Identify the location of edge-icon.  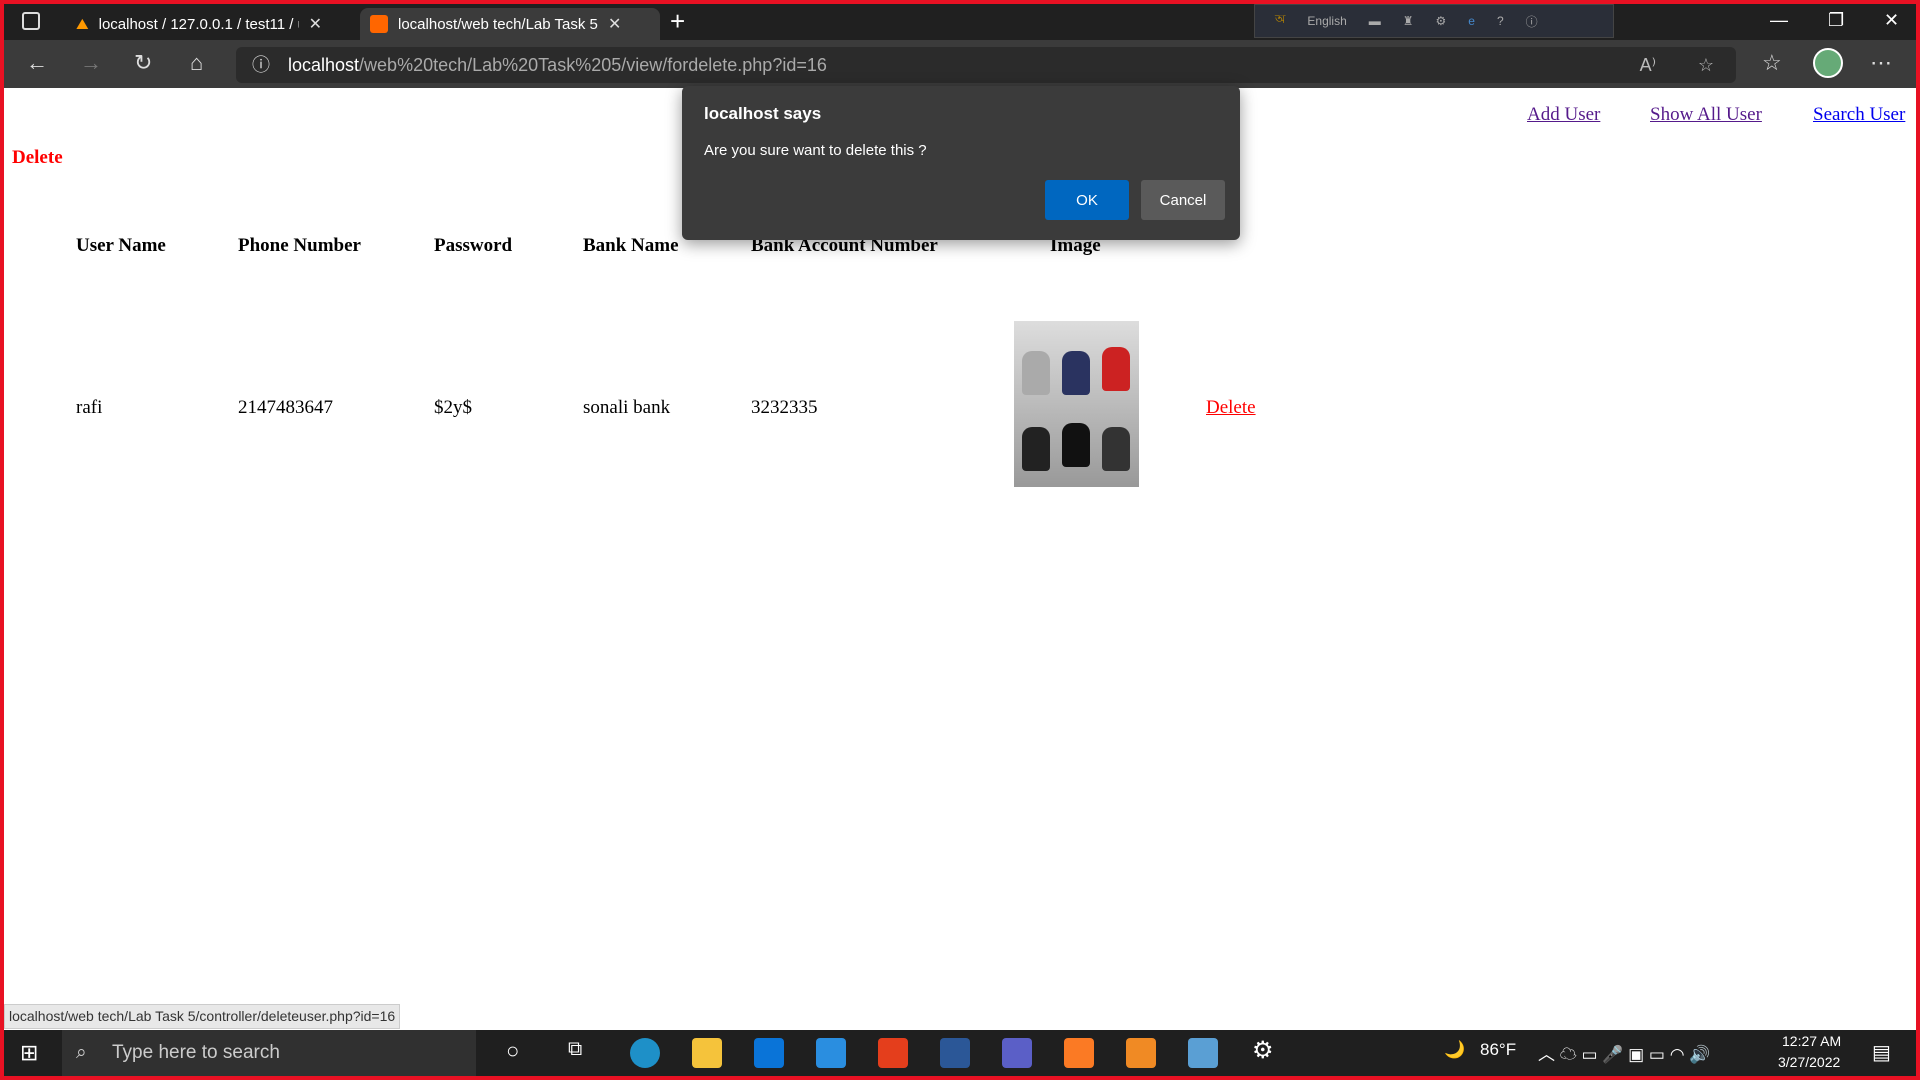
(645, 1053).